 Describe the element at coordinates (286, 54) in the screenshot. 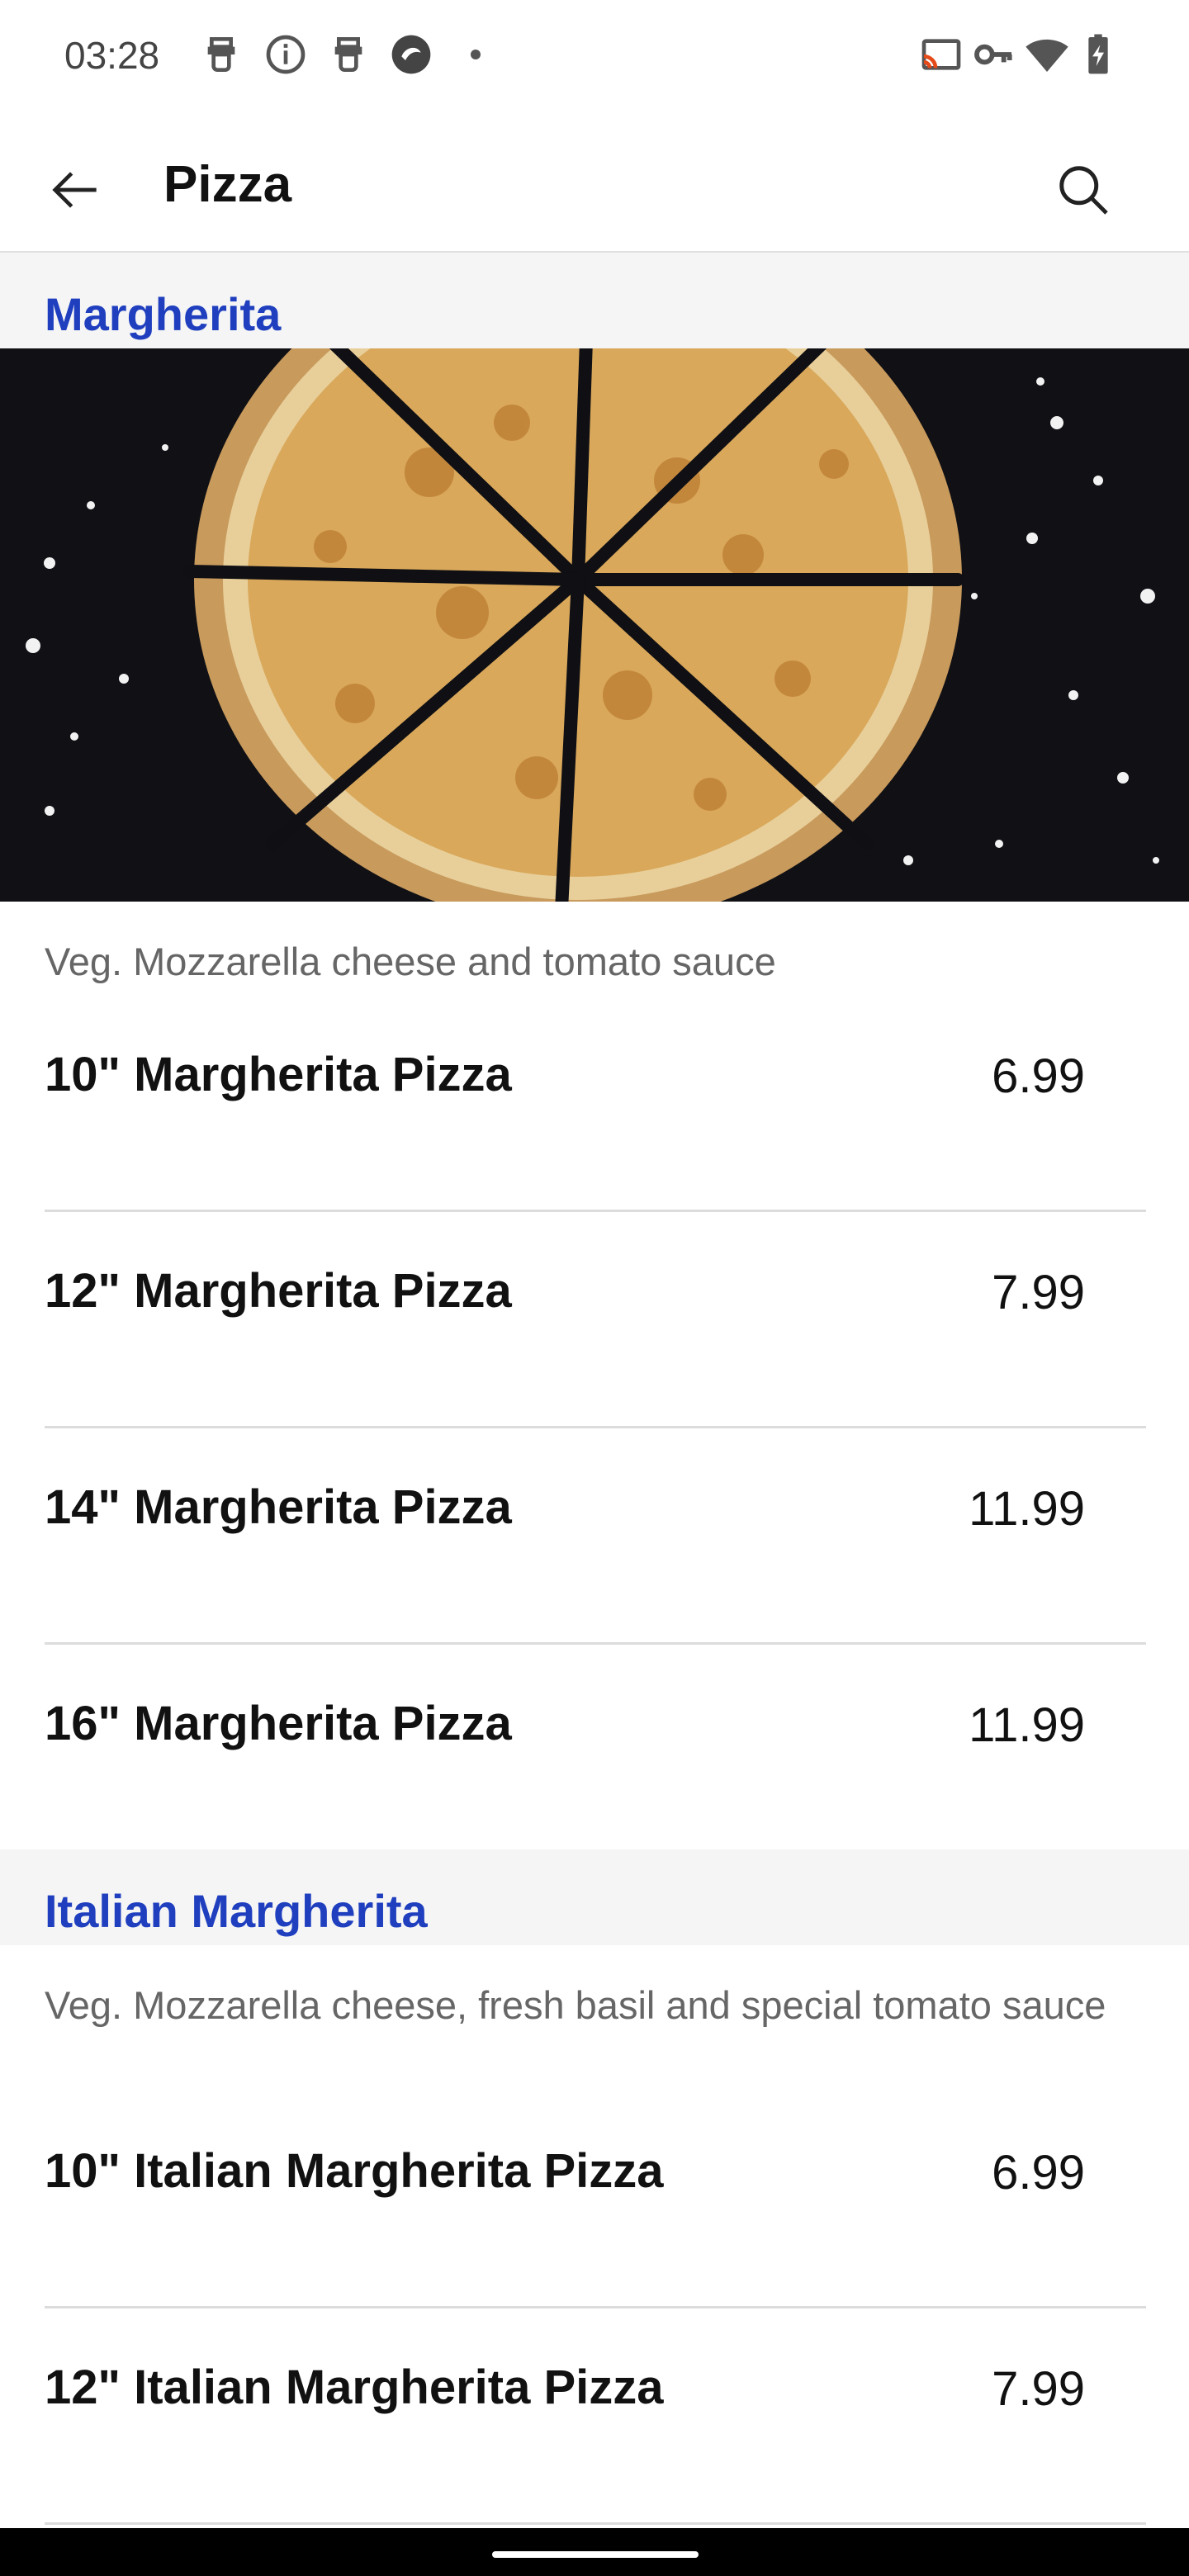

I see `info-icon` at that location.